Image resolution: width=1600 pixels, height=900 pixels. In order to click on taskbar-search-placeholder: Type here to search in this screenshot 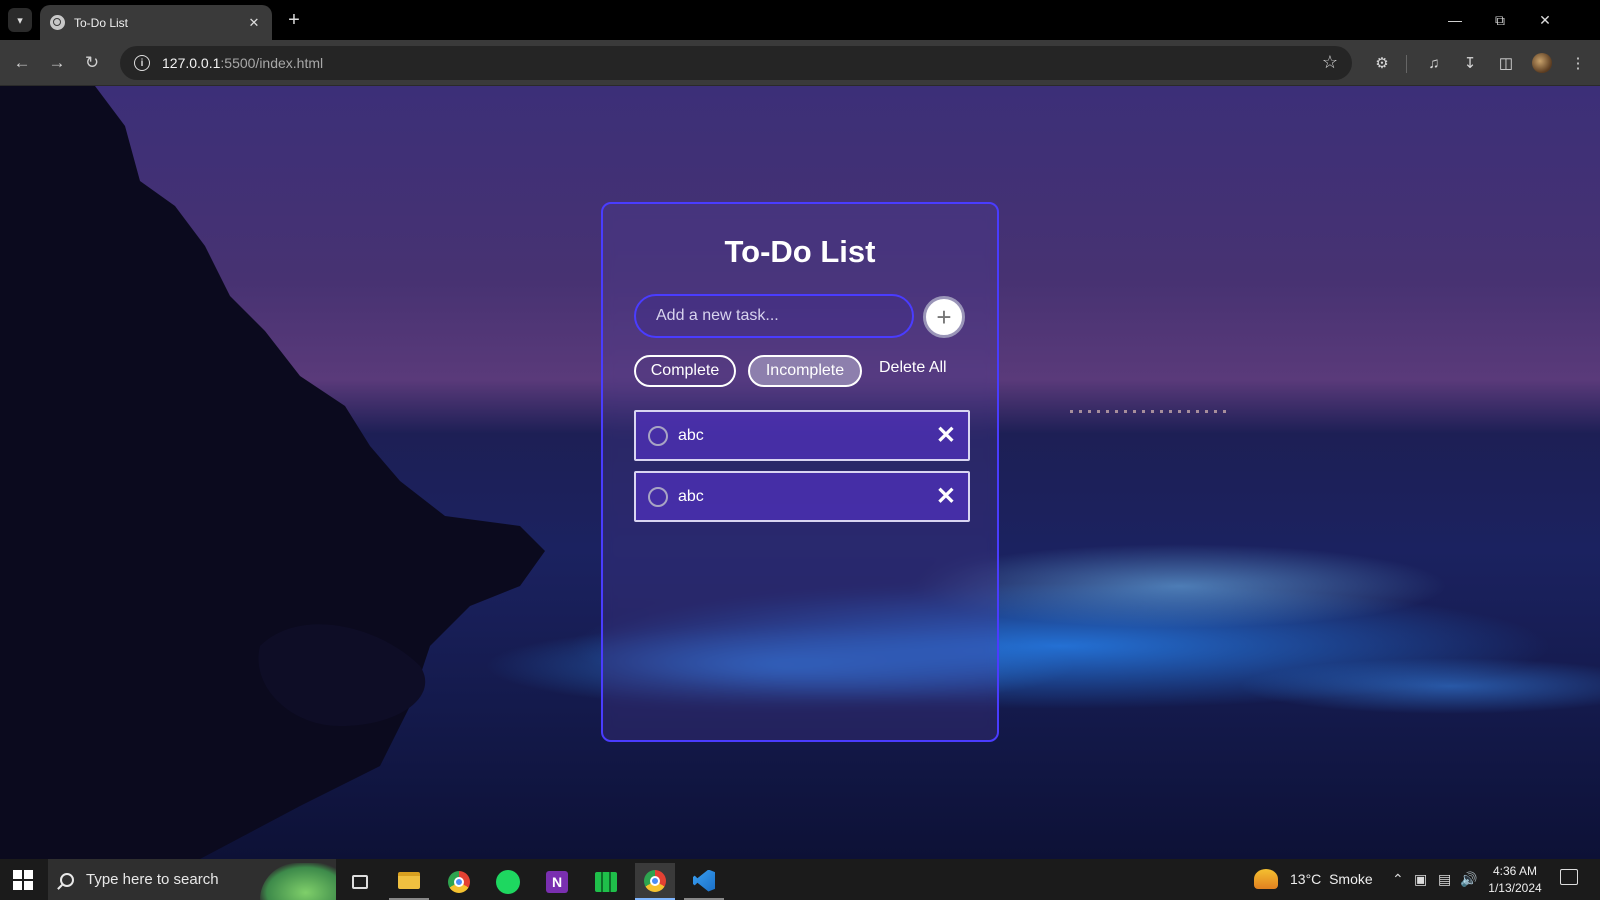, I will do `click(152, 879)`.